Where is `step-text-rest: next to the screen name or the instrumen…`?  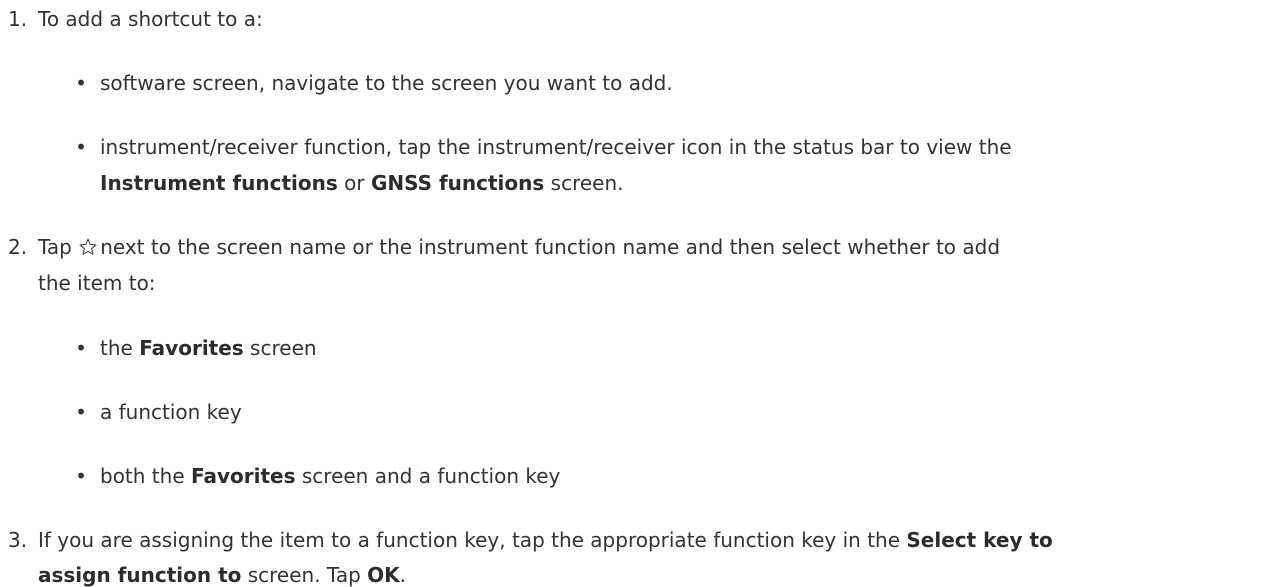
step-text-rest: next to the screen name or the instrumen… is located at coordinates (550, 247).